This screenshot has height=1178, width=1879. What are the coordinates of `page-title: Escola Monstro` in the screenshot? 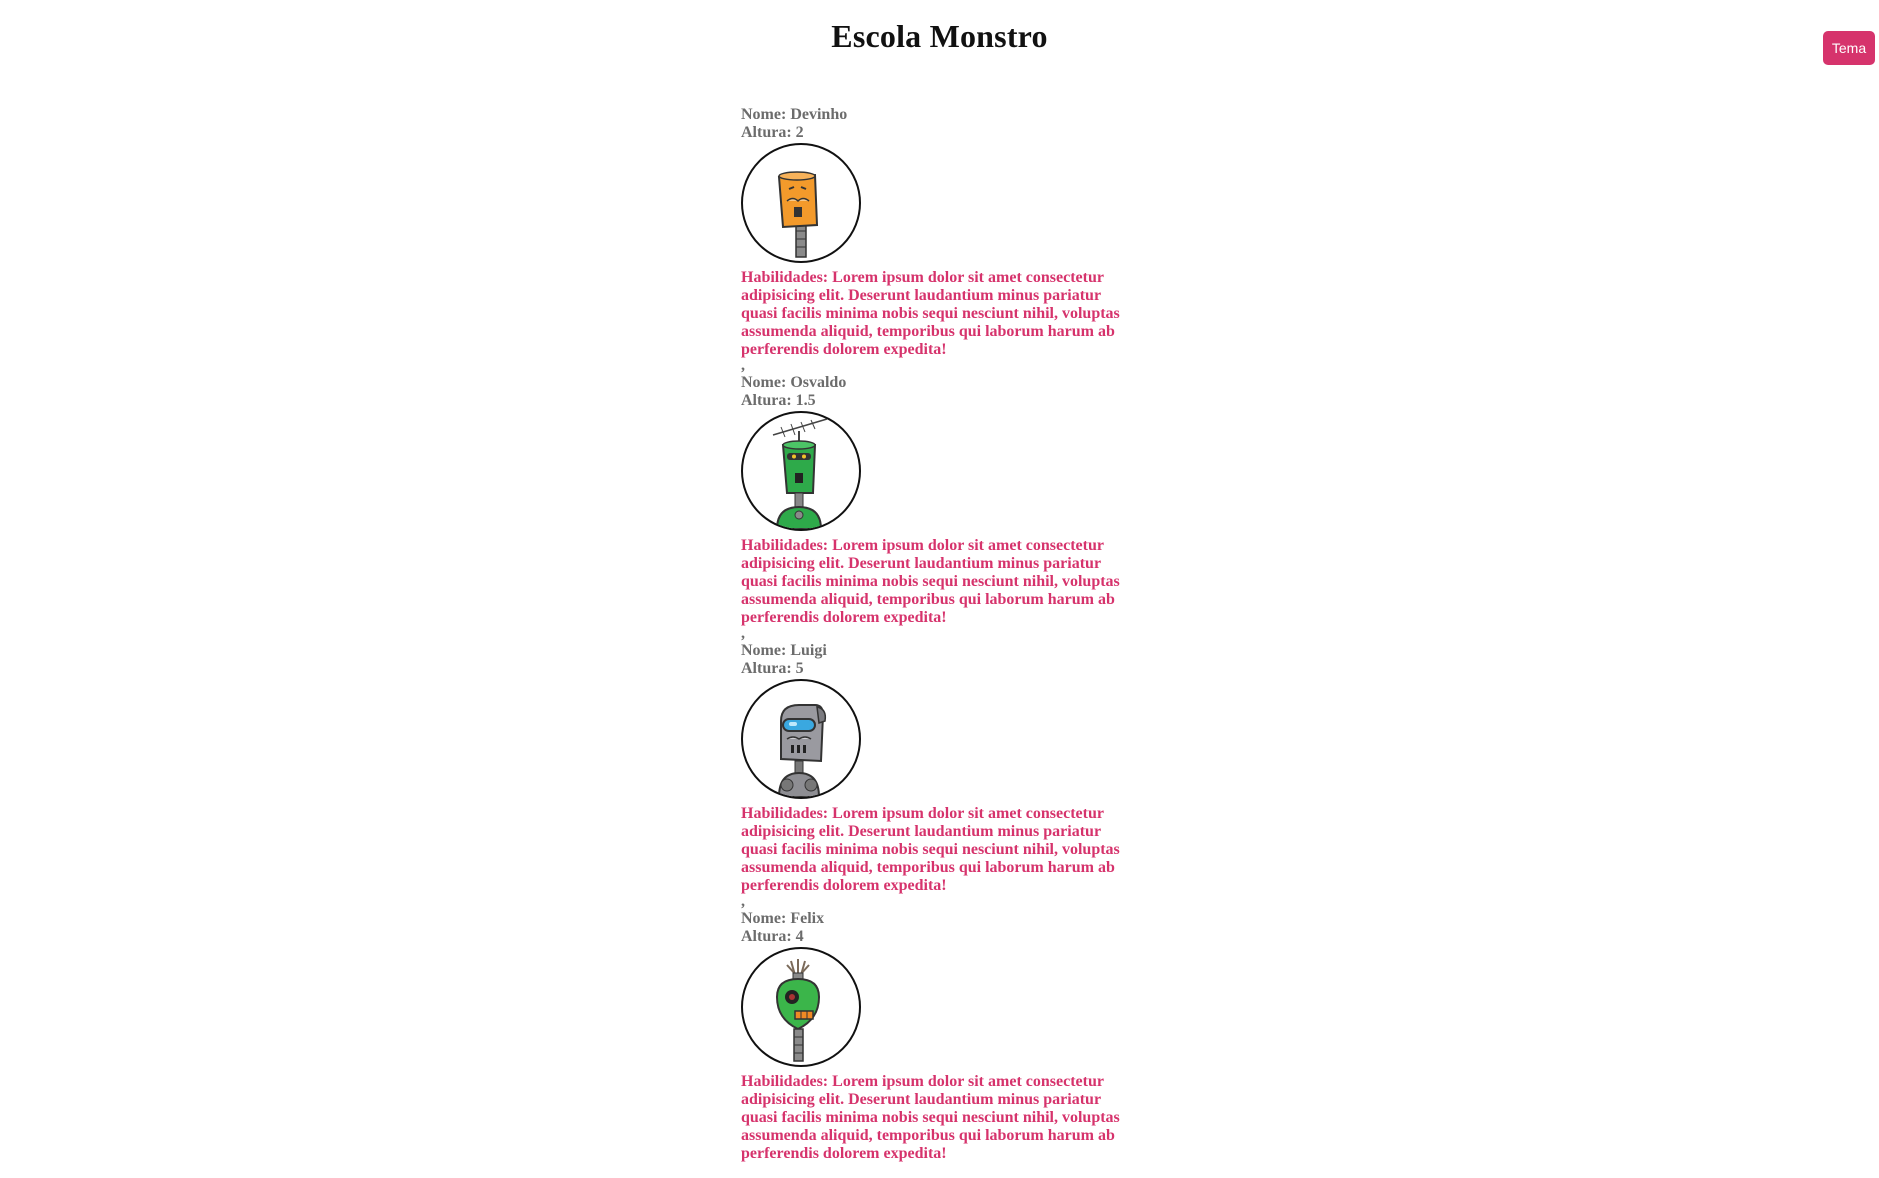 It's located at (939, 36).